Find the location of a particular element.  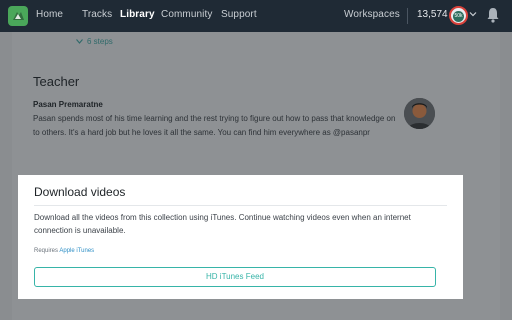

nav-divider is located at coordinates (407, 16).